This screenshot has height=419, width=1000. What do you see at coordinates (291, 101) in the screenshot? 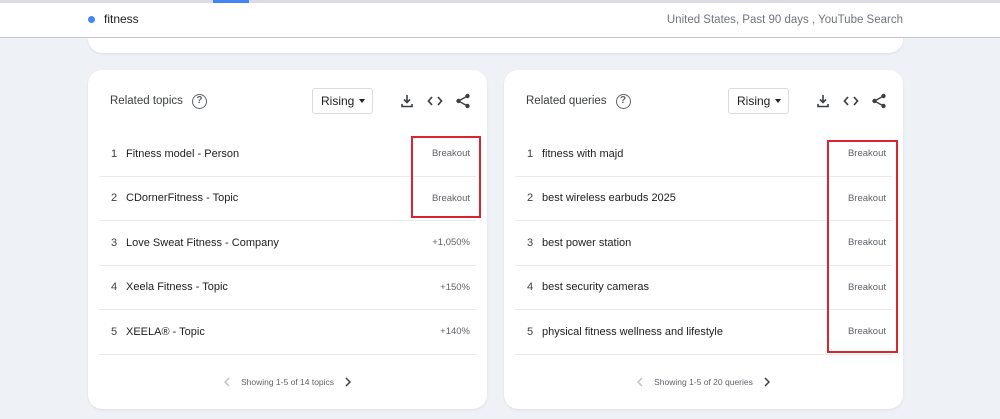
I see `panel-header: Related topics ? Rising` at bounding box center [291, 101].